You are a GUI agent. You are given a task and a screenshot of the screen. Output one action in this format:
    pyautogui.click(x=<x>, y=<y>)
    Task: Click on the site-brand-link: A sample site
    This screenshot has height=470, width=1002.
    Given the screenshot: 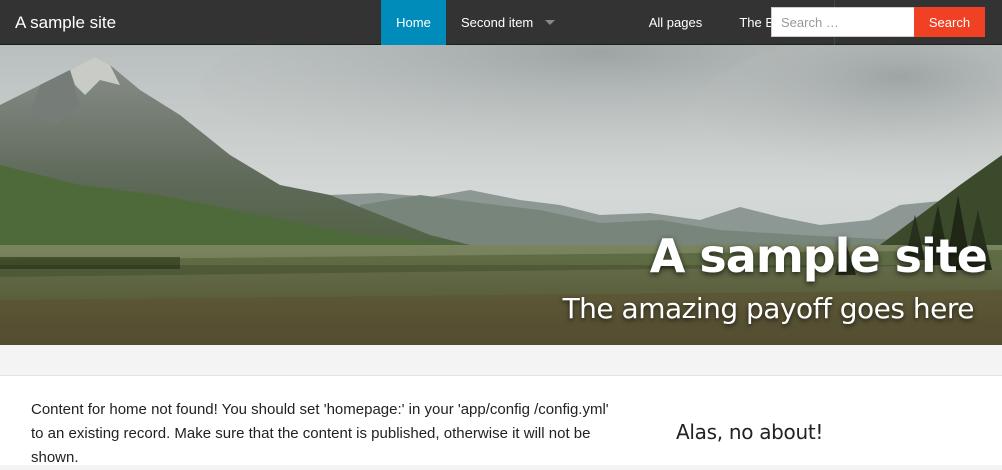 What is the action you would take?
    pyautogui.click(x=65, y=22)
    